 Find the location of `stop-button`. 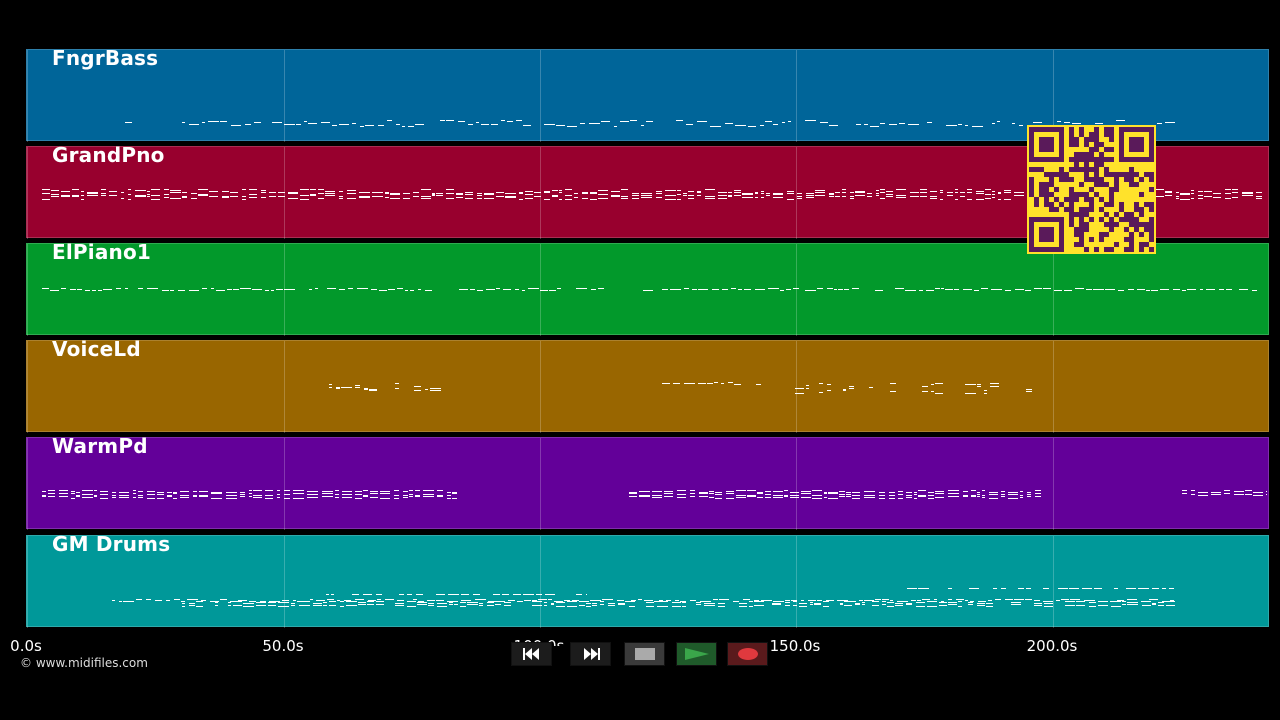

stop-button is located at coordinates (644, 654).